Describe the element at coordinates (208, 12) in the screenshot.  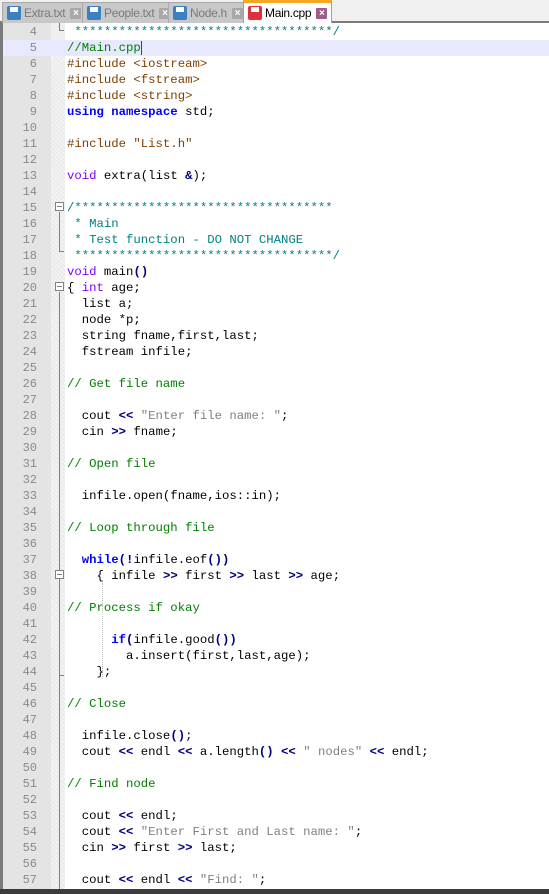
I see `tab-node-h: Node.h ×` at that location.